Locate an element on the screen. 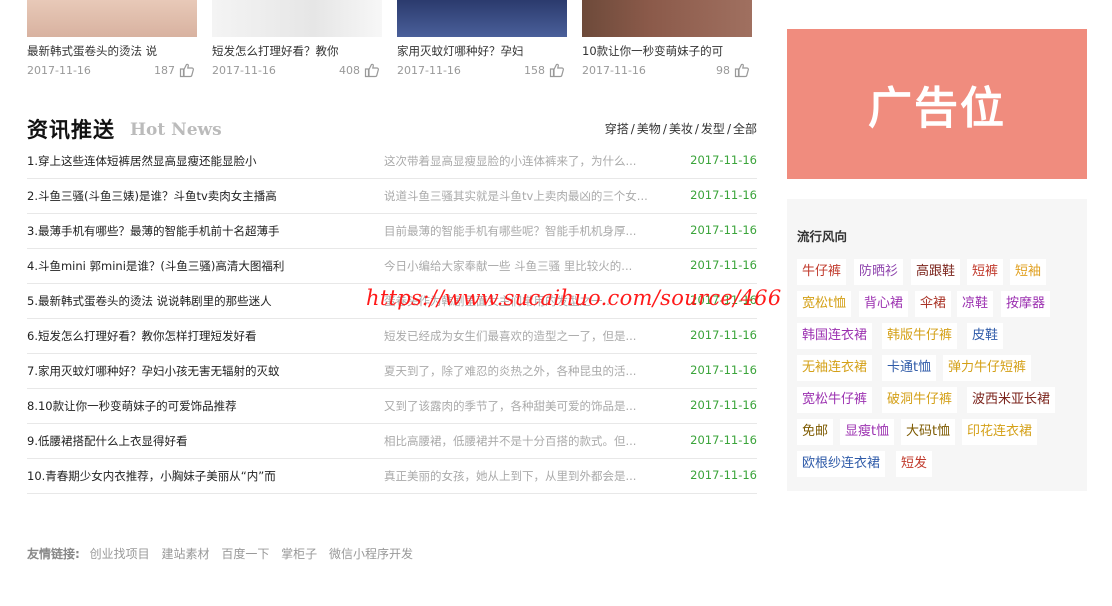  tag-row: 韩国连衣裙 韩版牛仔裤 皮鞋 is located at coordinates (939, 339).